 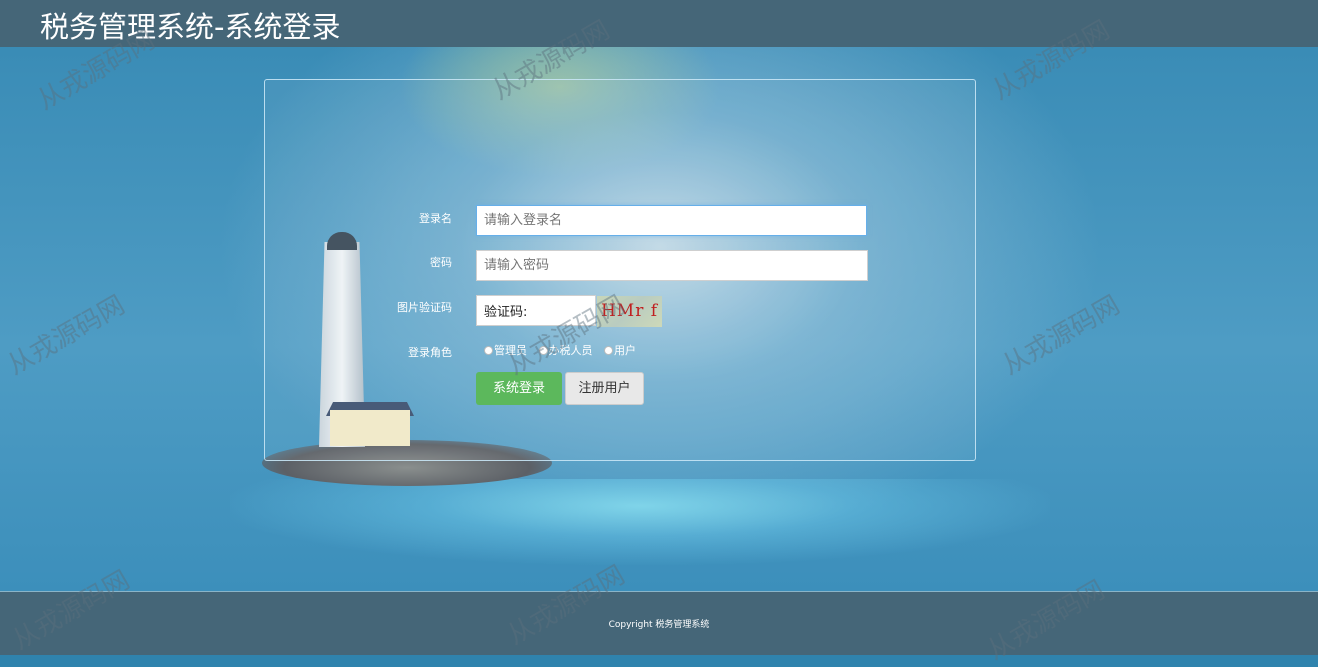 What do you see at coordinates (190, 27) in the screenshot?
I see `page-title: 税务管理系统-系统登录` at bounding box center [190, 27].